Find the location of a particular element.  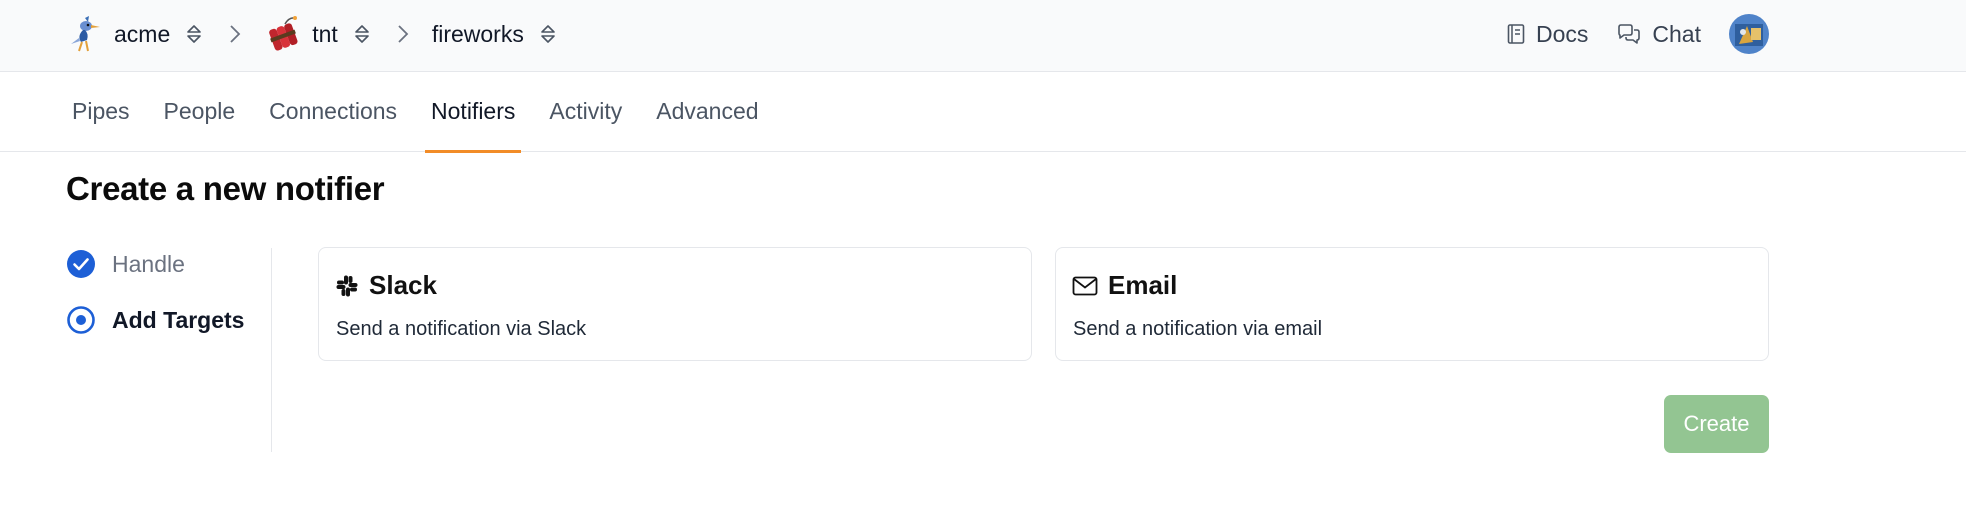

step-handle: Handle is located at coordinates (168, 264).